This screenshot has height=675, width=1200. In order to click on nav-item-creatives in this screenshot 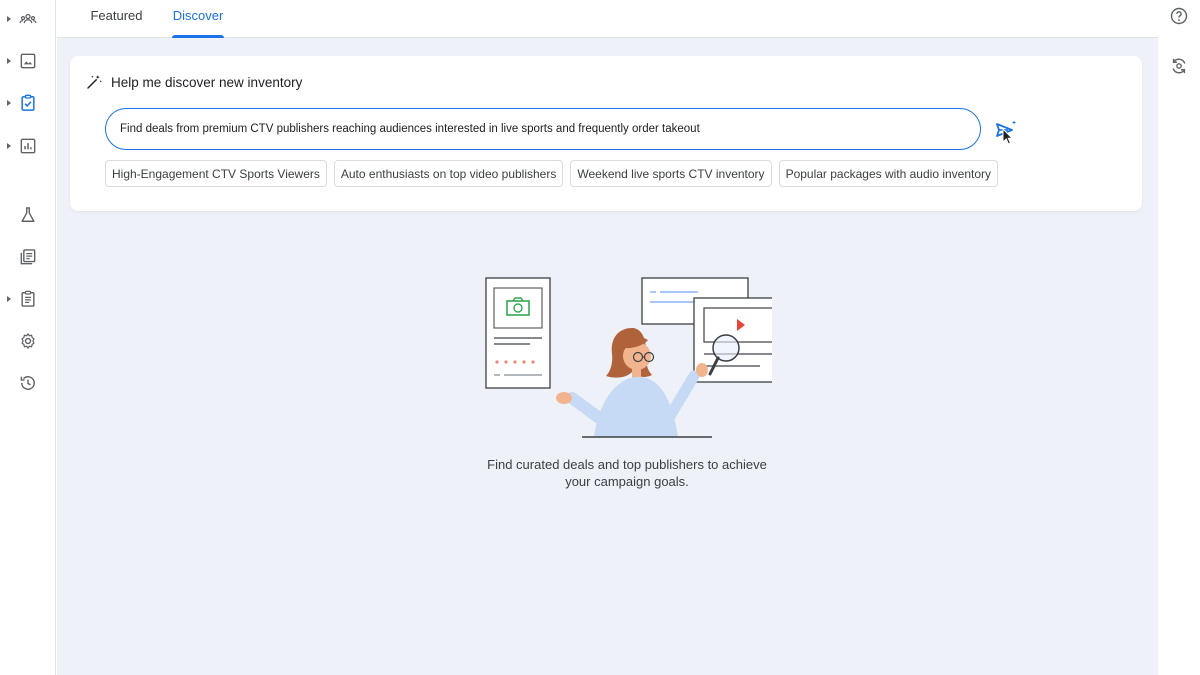, I will do `click(28, 61)`.